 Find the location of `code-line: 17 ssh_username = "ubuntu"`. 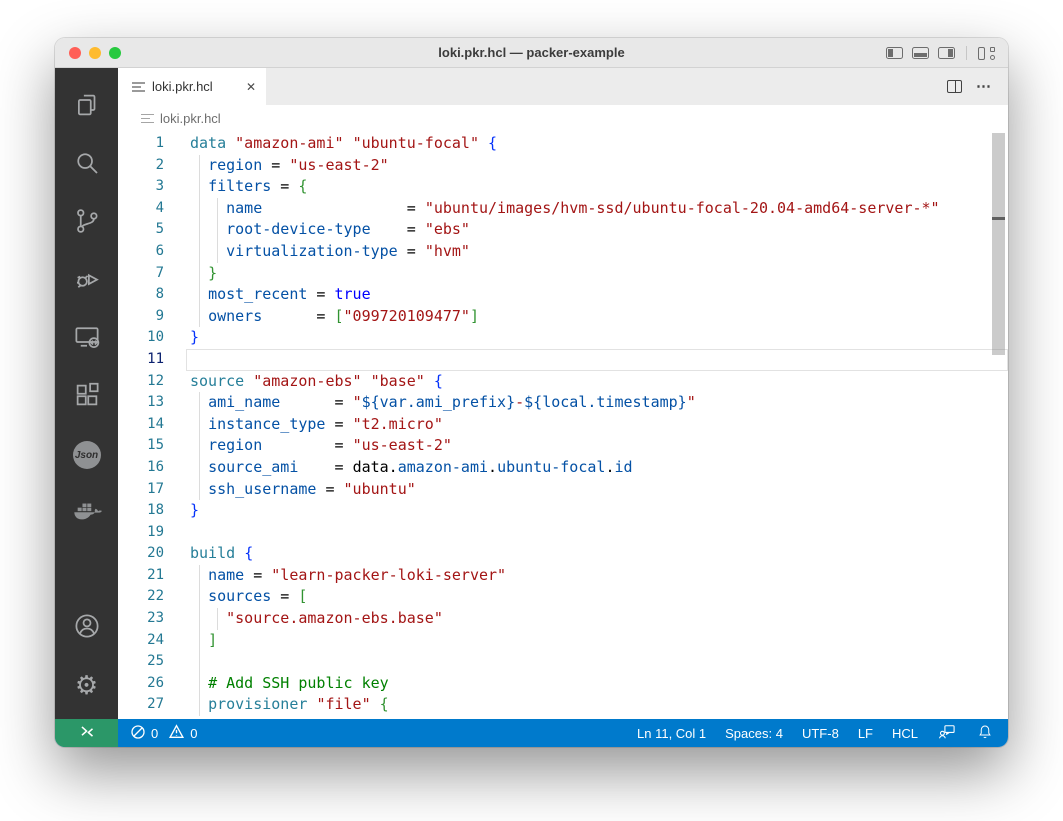

code-line: 17 ssh_username = "ubuntu" is located at coordinates (563, 489).